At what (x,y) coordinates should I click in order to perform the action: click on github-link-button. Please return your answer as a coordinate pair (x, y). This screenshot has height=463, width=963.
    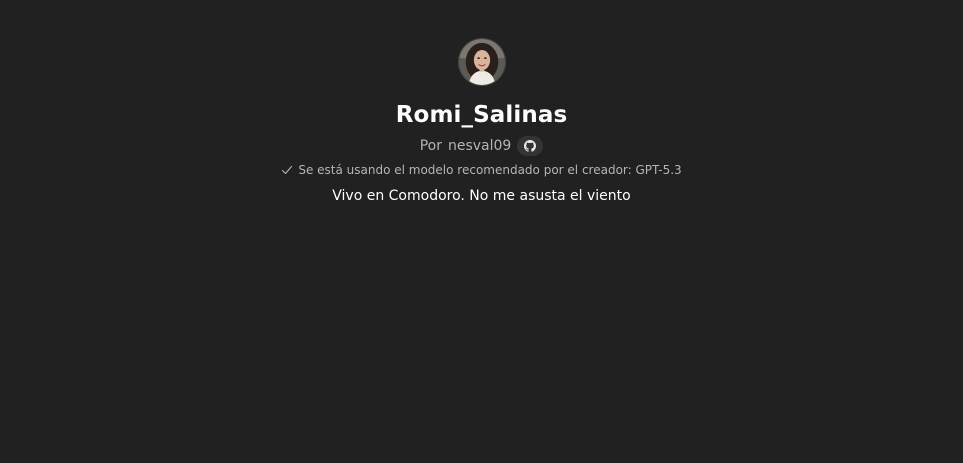
    Looking at the image, I should click on (530, 146).